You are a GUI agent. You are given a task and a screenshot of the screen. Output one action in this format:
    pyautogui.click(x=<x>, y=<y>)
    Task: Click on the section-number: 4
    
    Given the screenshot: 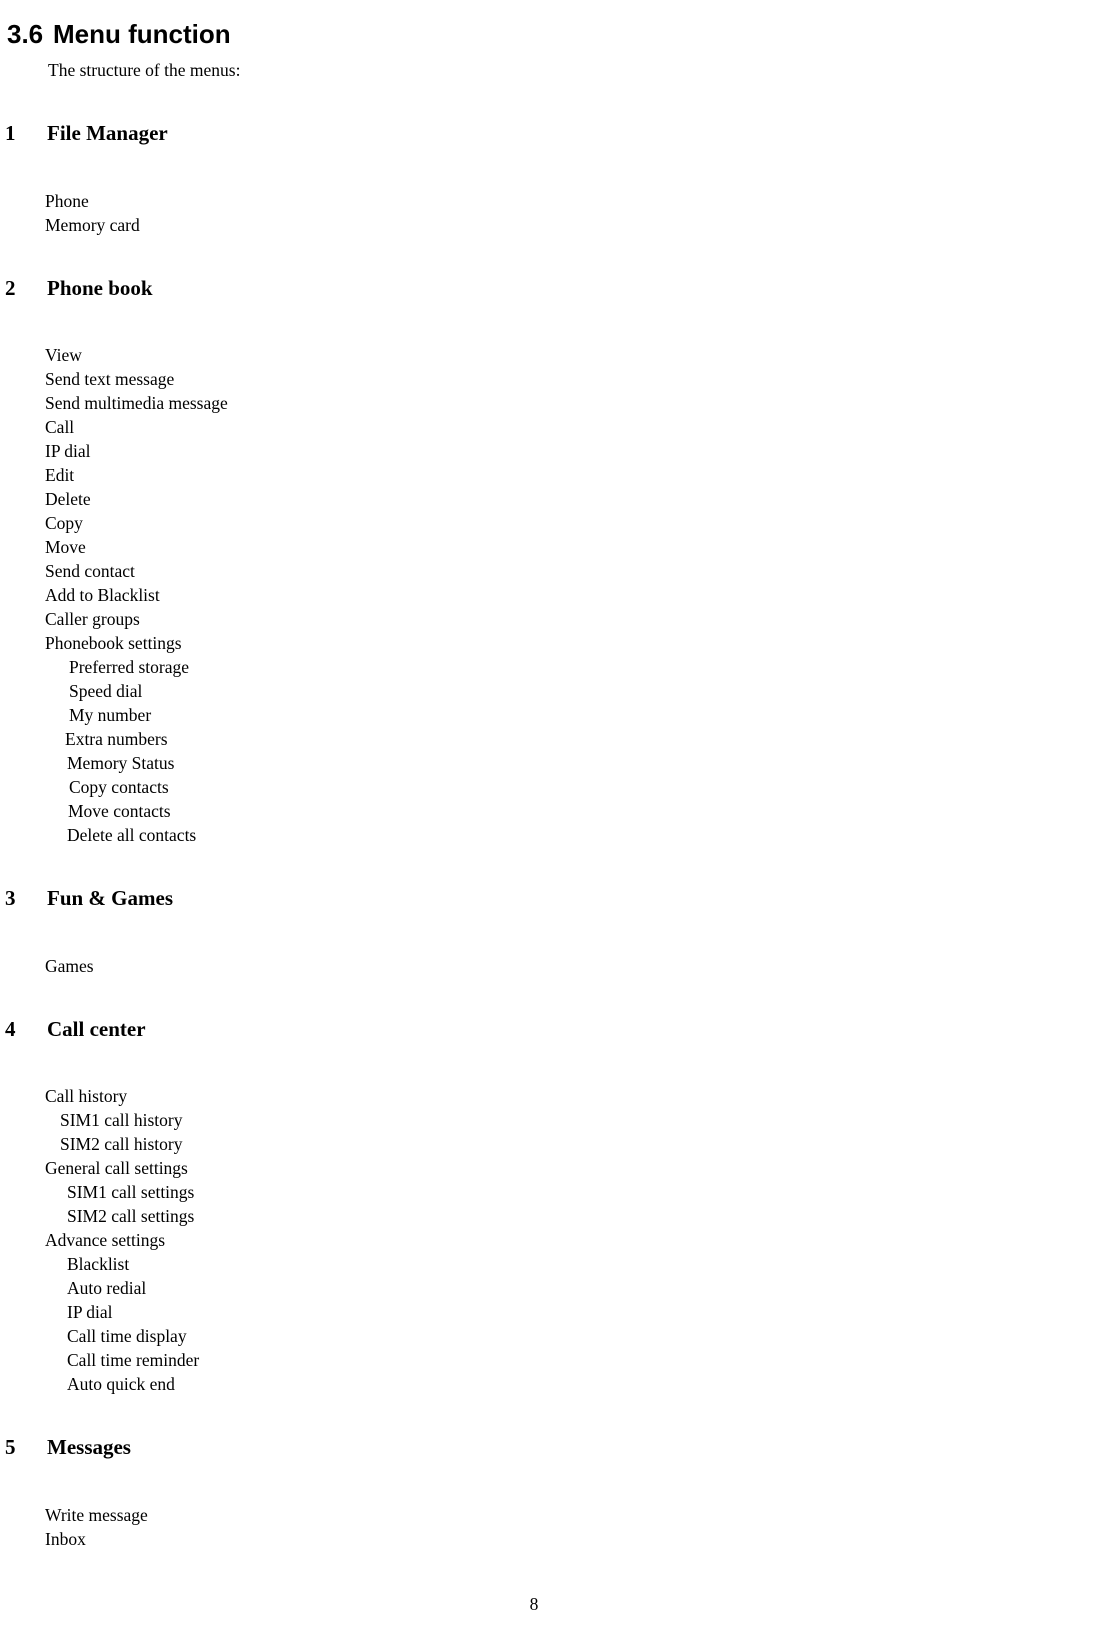 What is the action you would take?
    pyautogui.click(x=10, y=1029)
    